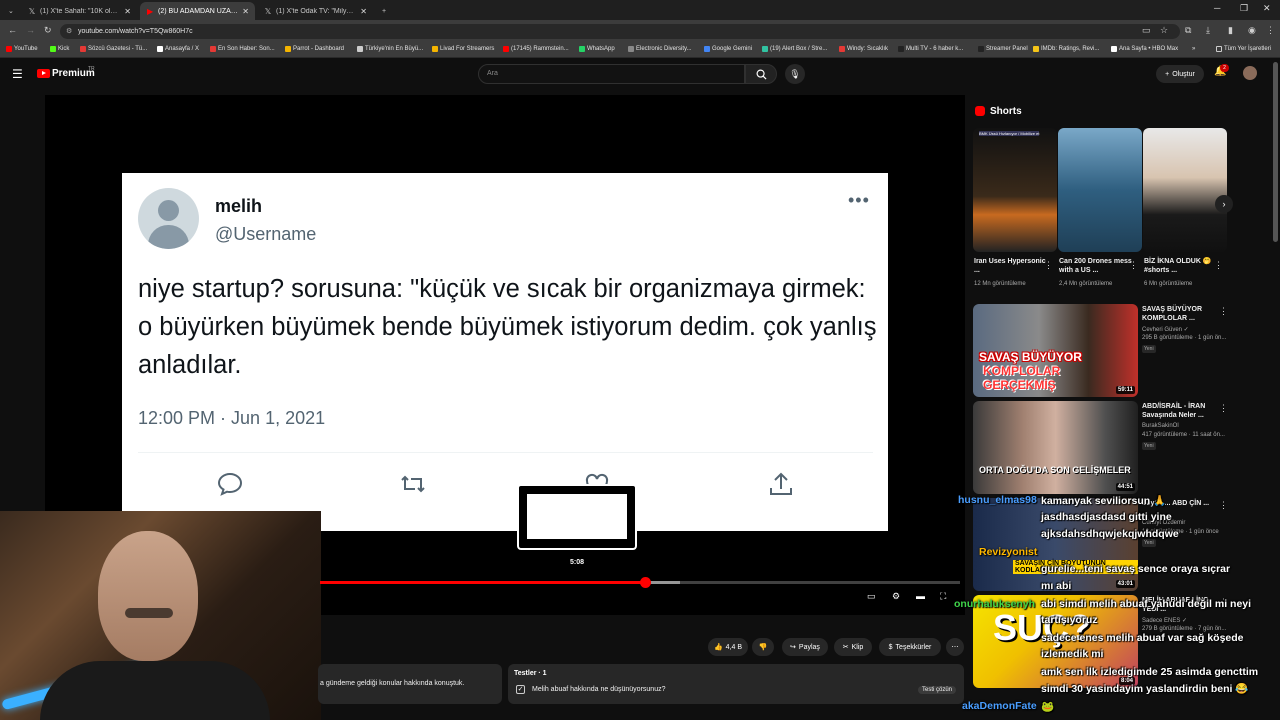 Image resolution: width=1280 pixels, height=720 pixels. I want to click on bookmark-item: WhatsApp, so click(597, 49).